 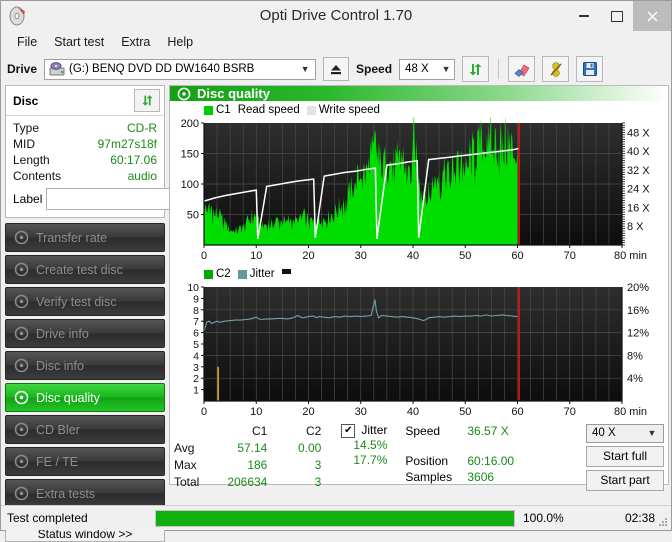 I want to click on svg-text: 4, so click(x=196, y=356).